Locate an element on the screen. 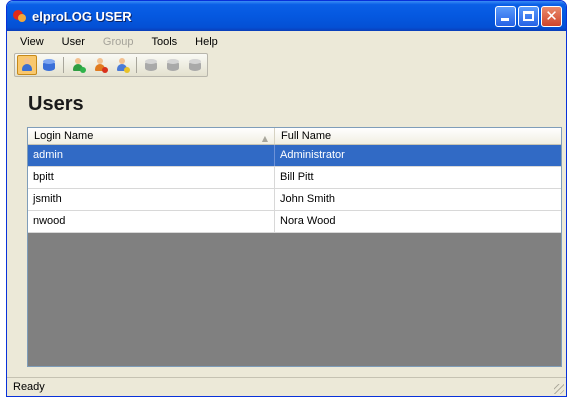 The height and width of the screenshot is (397, 567). title-bar: elproLOG USER ✕ is located at coordinates (286, 16).